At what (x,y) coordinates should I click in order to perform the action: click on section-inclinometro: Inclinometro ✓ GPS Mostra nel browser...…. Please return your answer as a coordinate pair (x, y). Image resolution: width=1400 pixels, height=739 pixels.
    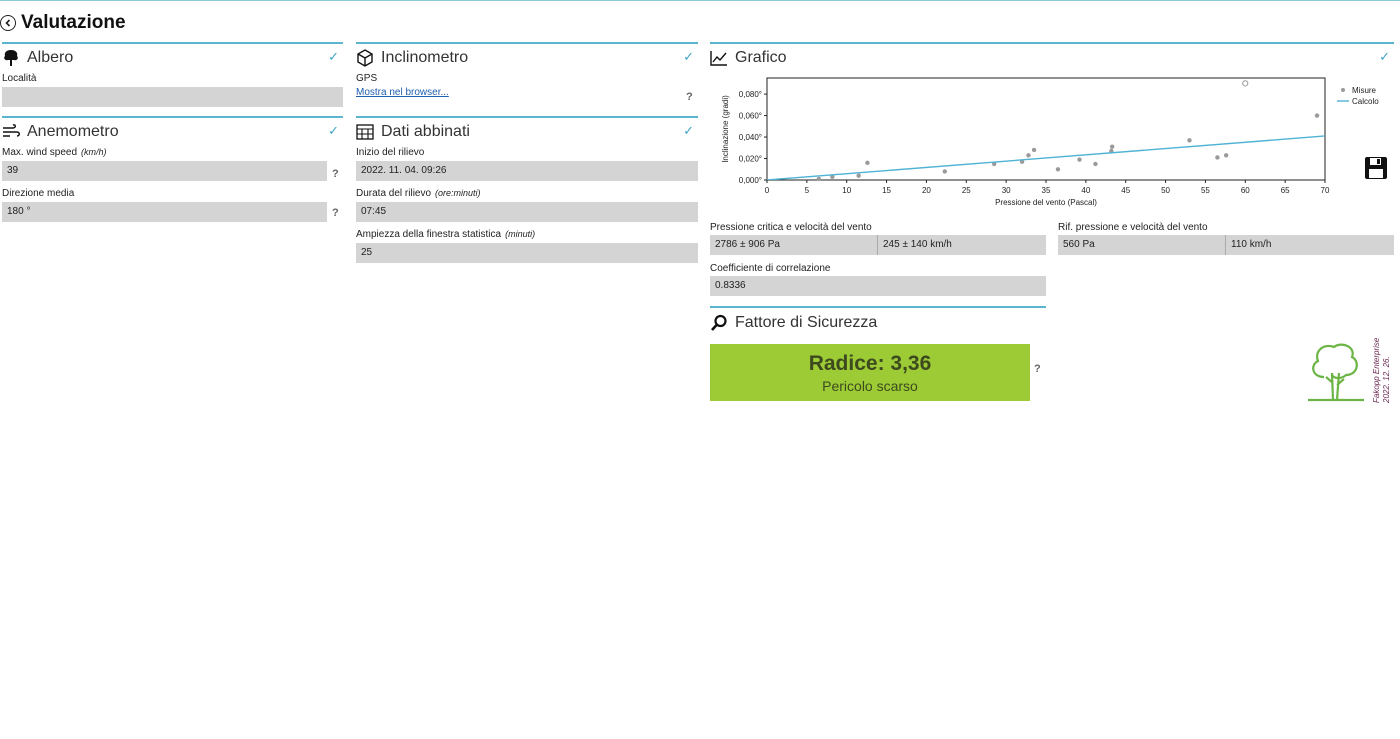
    Looking at the image, I should click on (527, 72).